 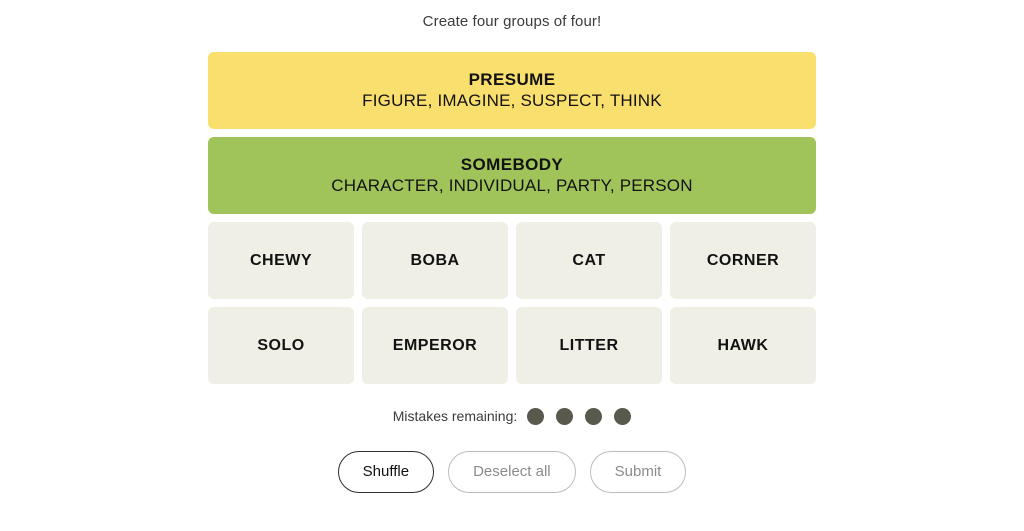 What do you see at coordinates (512, 21) in the screenshot?
I see `instruction-text: Create four groups of four!` at bounding box center [512, 21].